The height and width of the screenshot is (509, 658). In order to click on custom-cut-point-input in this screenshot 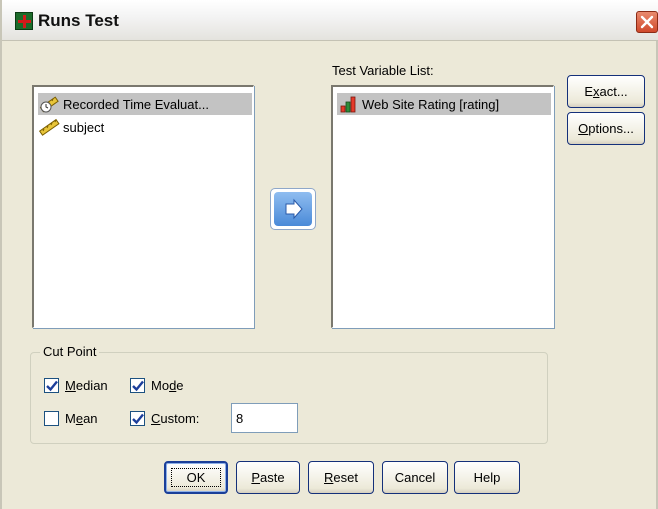, I will do `click(264, 418)`.